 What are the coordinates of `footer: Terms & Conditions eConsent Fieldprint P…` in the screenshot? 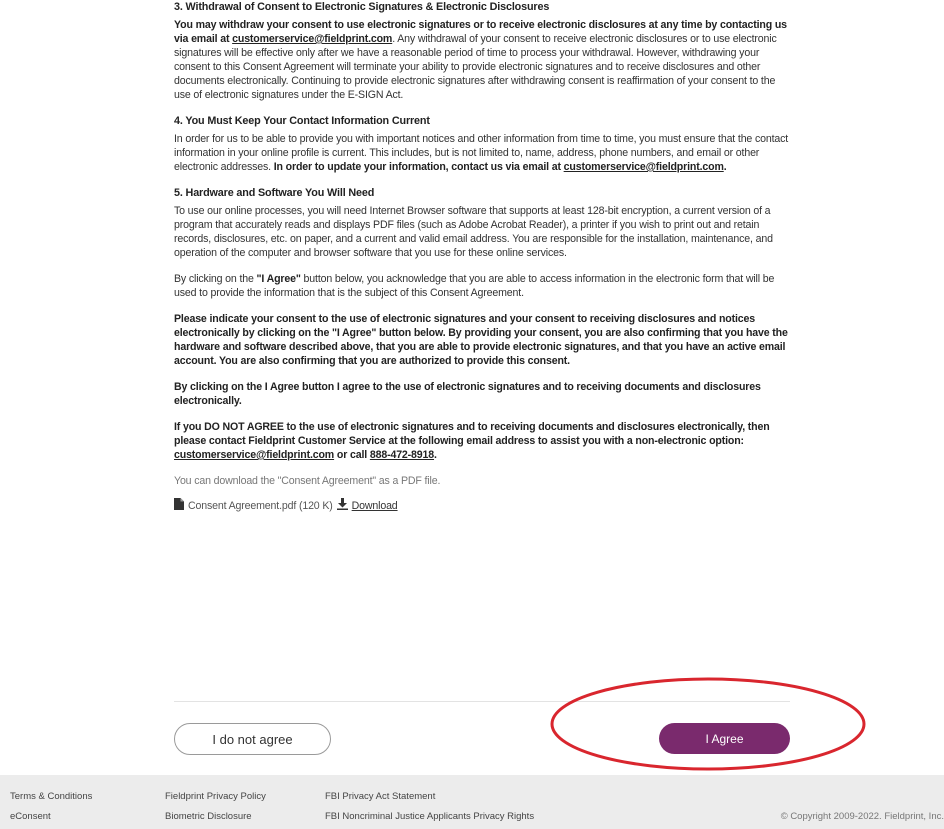 It's located at (472, 802).